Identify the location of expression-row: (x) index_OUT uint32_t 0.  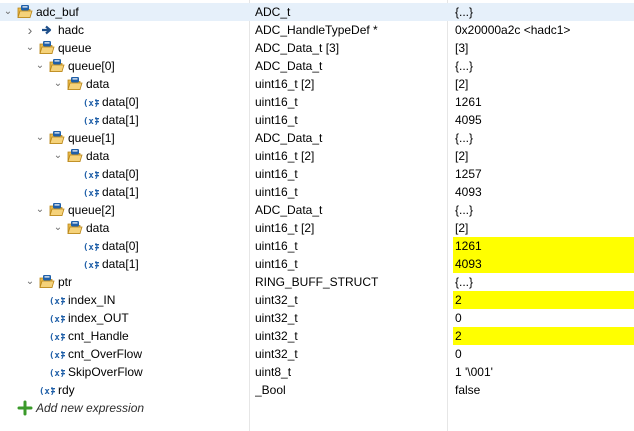
(317, 318).